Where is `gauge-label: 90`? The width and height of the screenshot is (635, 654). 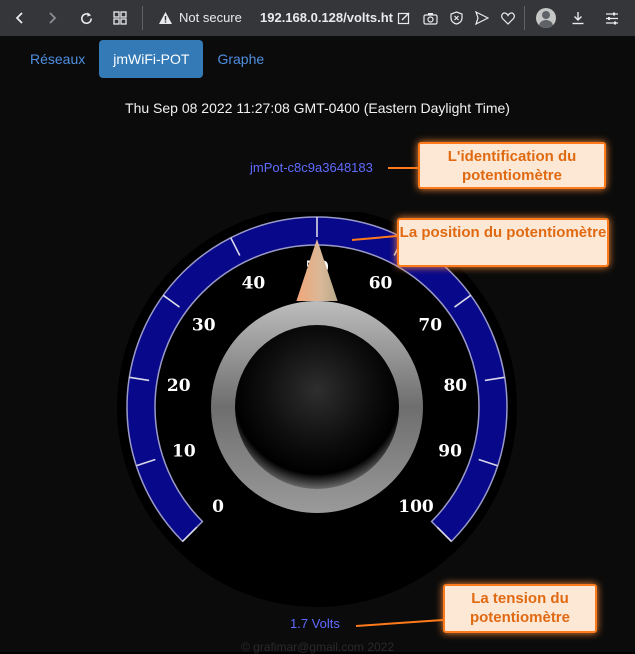
gauge-label: 90 is located at coordinates (450, 451).